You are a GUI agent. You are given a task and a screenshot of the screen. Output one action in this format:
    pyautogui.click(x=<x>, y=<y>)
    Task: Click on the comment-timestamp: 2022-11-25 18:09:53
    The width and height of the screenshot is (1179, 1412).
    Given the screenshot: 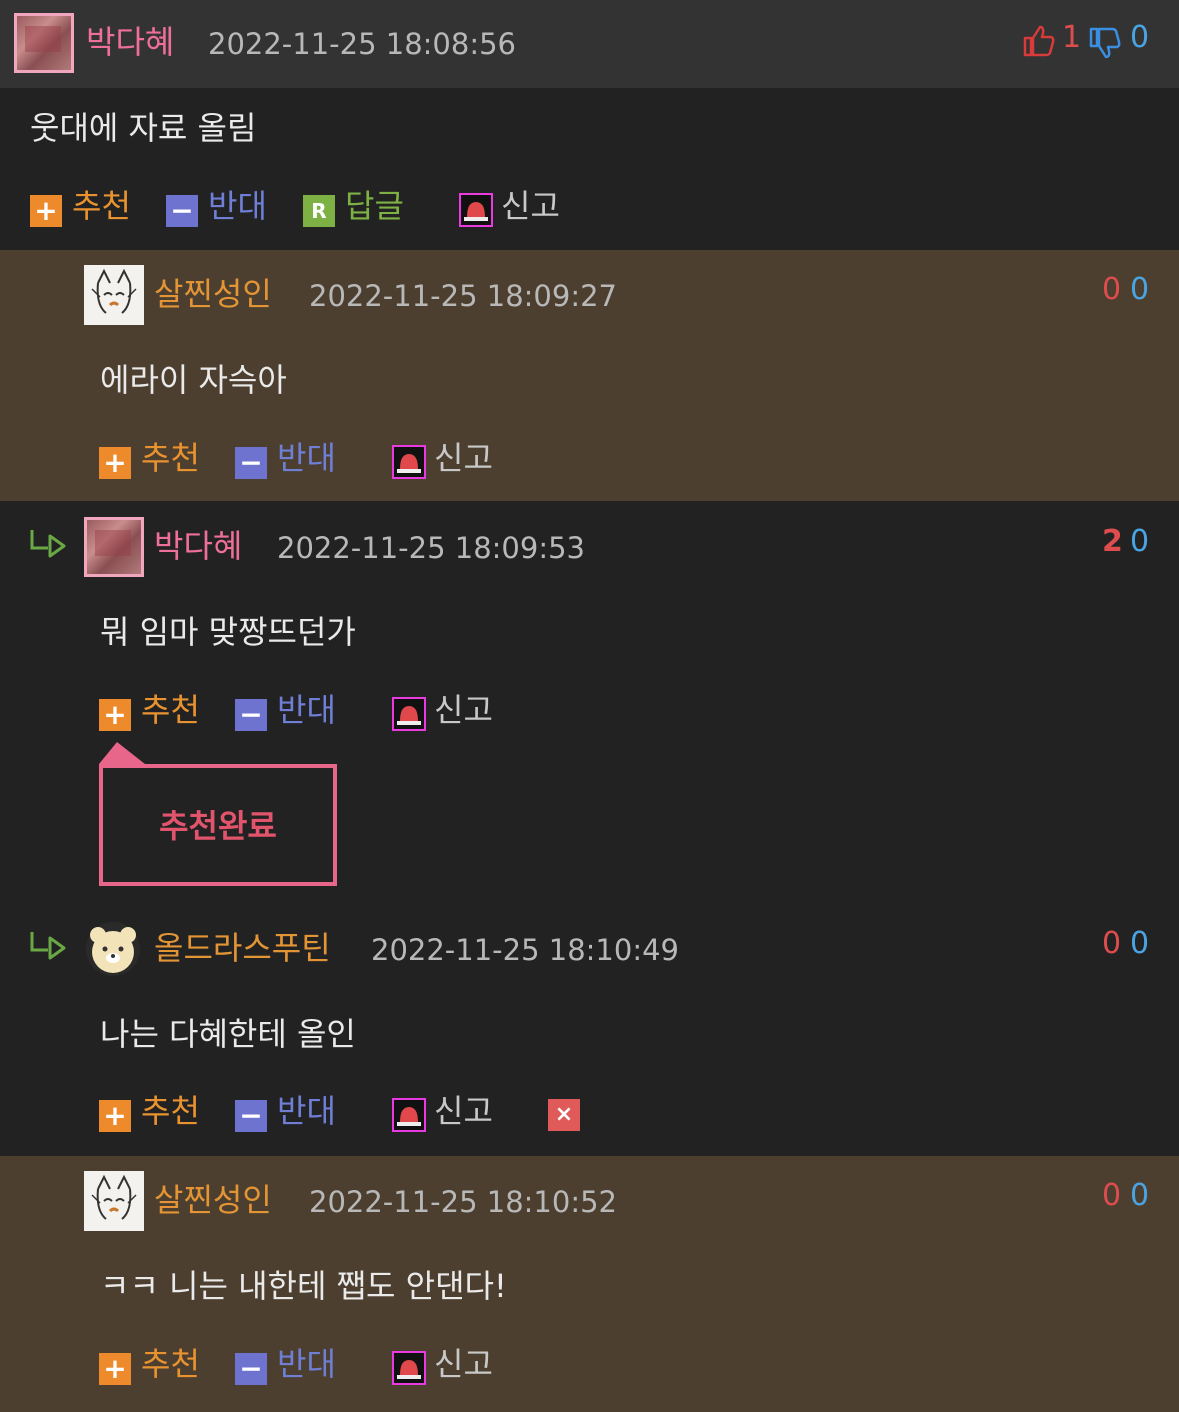 What is the action you would take?
    pyautogui.click(x=431, y=548)
    